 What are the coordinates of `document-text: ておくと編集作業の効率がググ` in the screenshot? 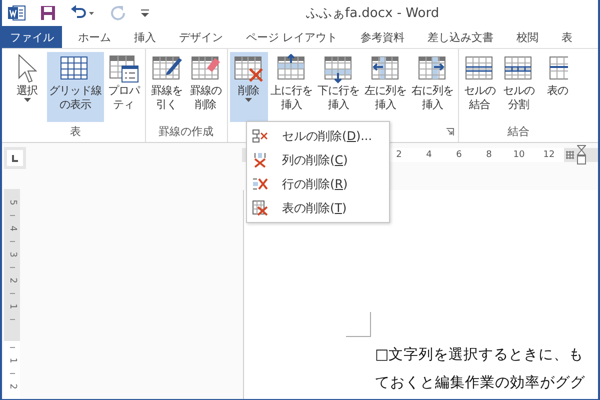 It's located at (480, 383).